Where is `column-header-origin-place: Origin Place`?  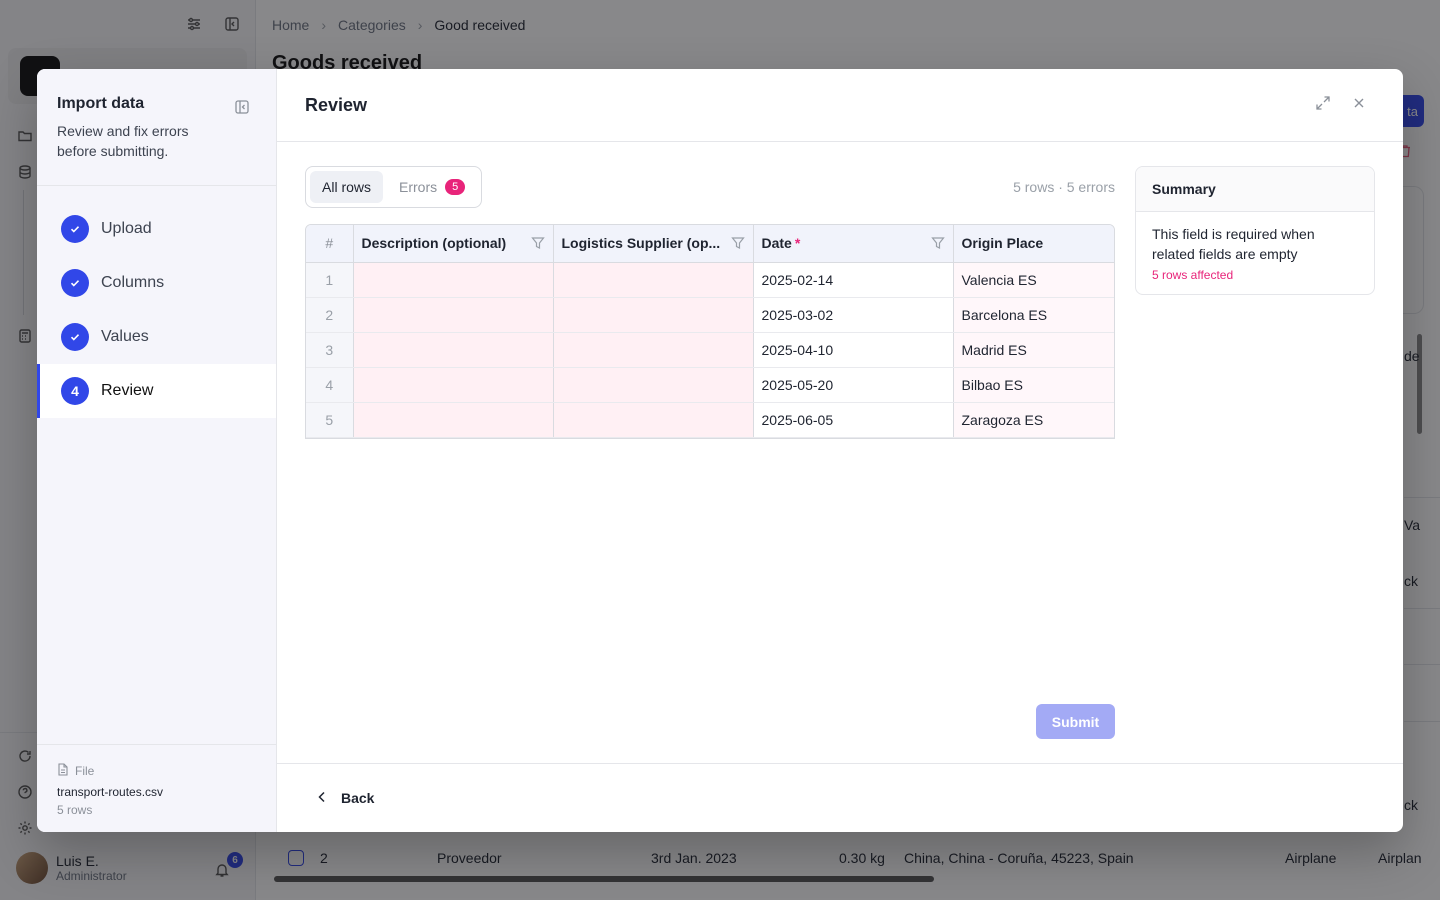 column-header-origin-place: Origin Place is located at coordinates (1033, 244).